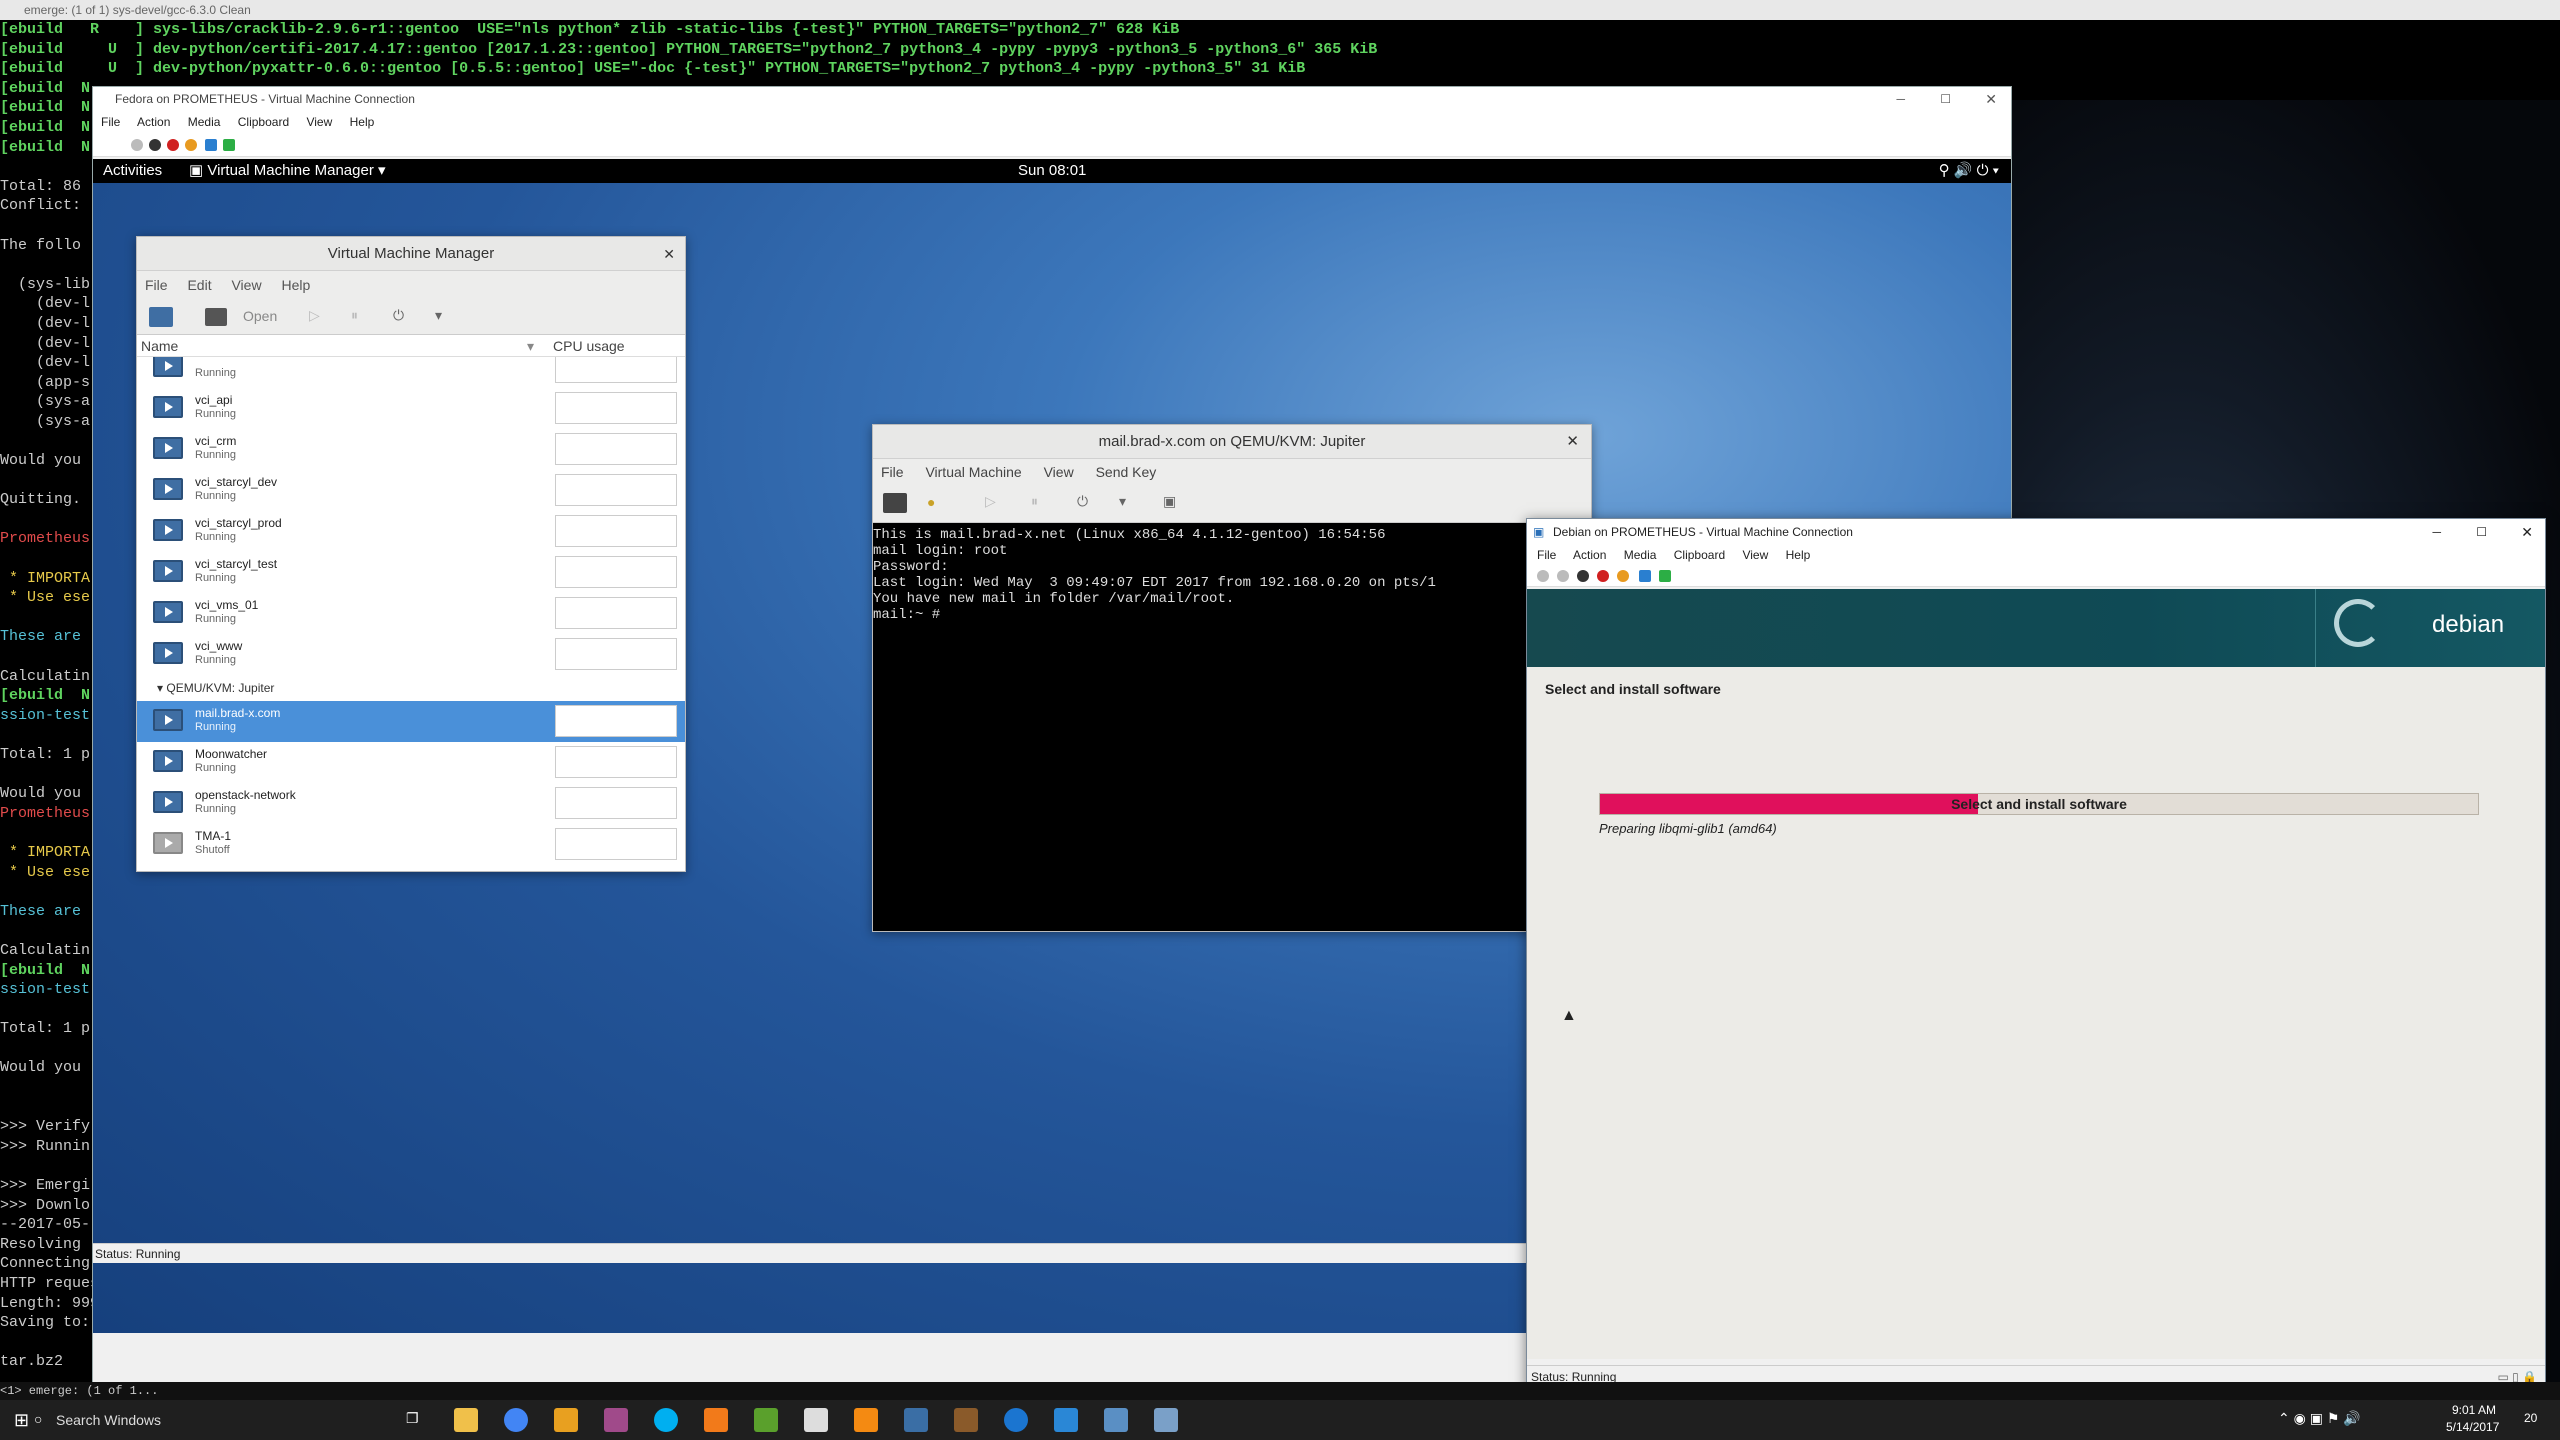 The image size is (2560, 1440). Describe the element at coordinates (159, 346) in the screenshot. I see `column-name: Name` at that location.